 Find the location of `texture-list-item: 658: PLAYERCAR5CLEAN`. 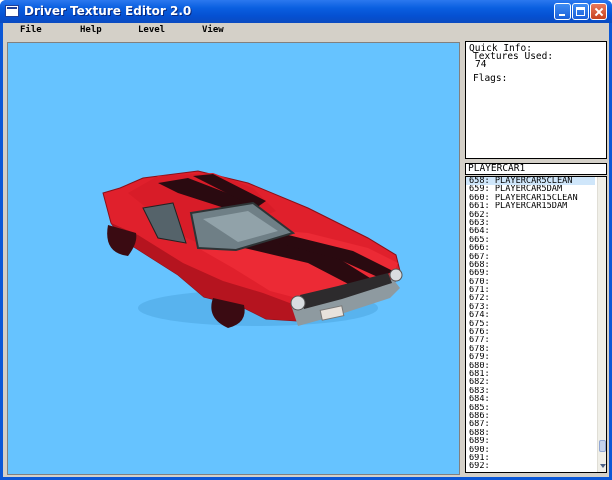

texture-list-item: 658: PLAYERCAR5CLEAN is located at coordinates (530, 181).